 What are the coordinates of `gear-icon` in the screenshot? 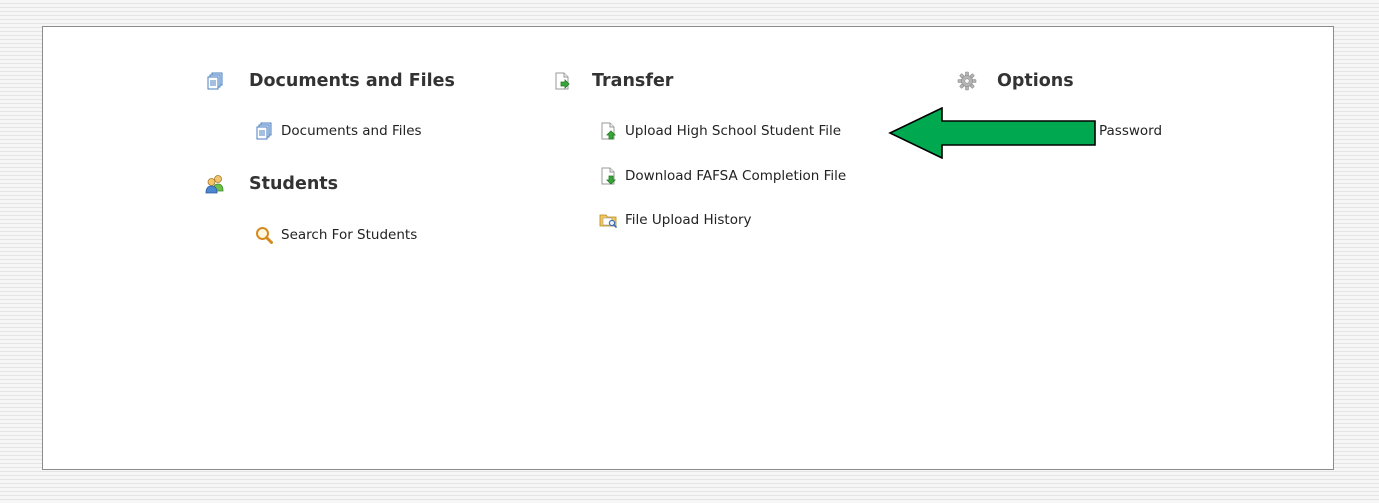 It's located at (967, 81).